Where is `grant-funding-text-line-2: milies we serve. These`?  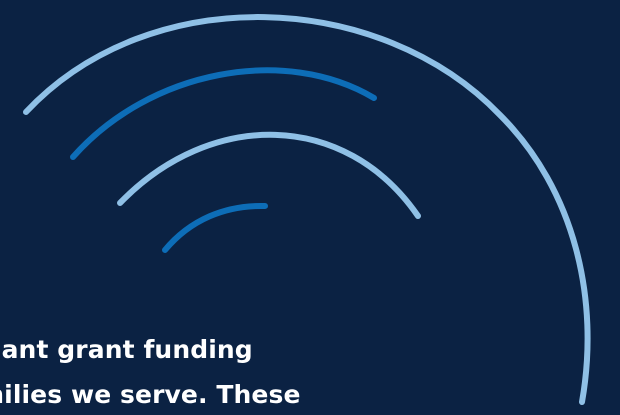 grant-funding-text-line-2: milies we serve. These is located at coordinates (150, 394).